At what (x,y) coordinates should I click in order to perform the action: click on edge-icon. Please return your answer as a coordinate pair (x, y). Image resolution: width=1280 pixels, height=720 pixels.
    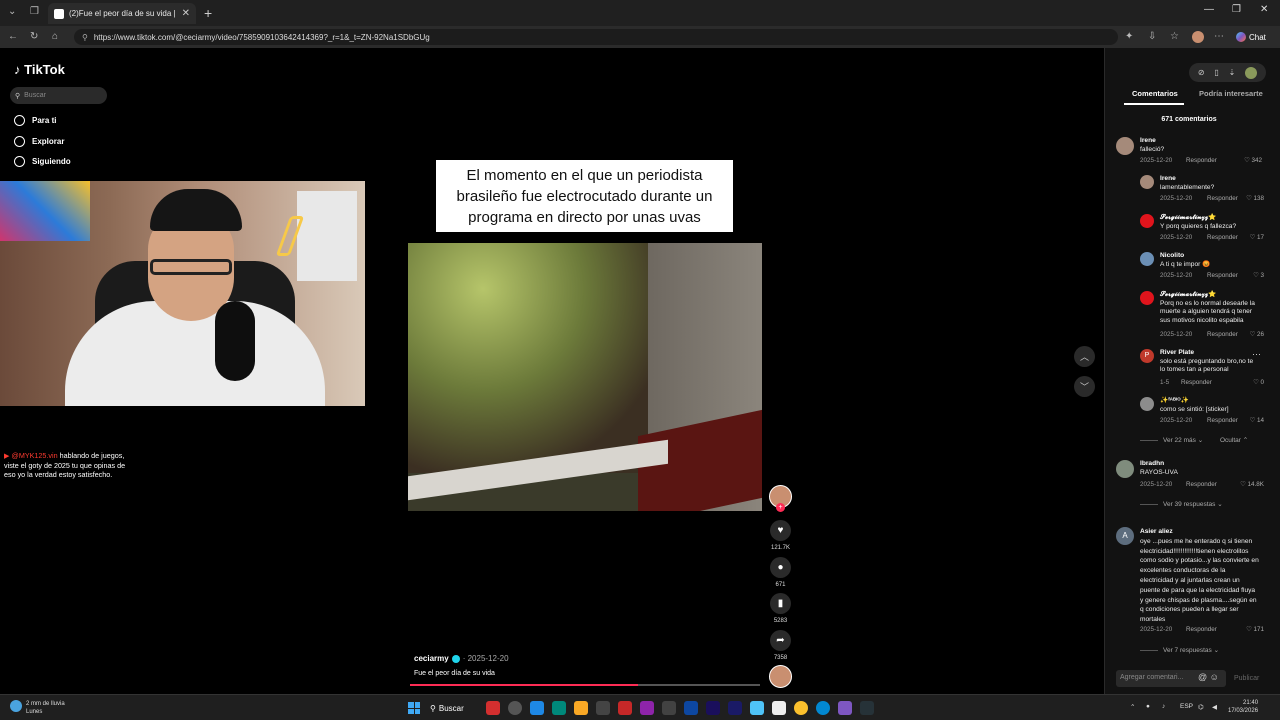
    Looking at the image, I should click on (823, 708).